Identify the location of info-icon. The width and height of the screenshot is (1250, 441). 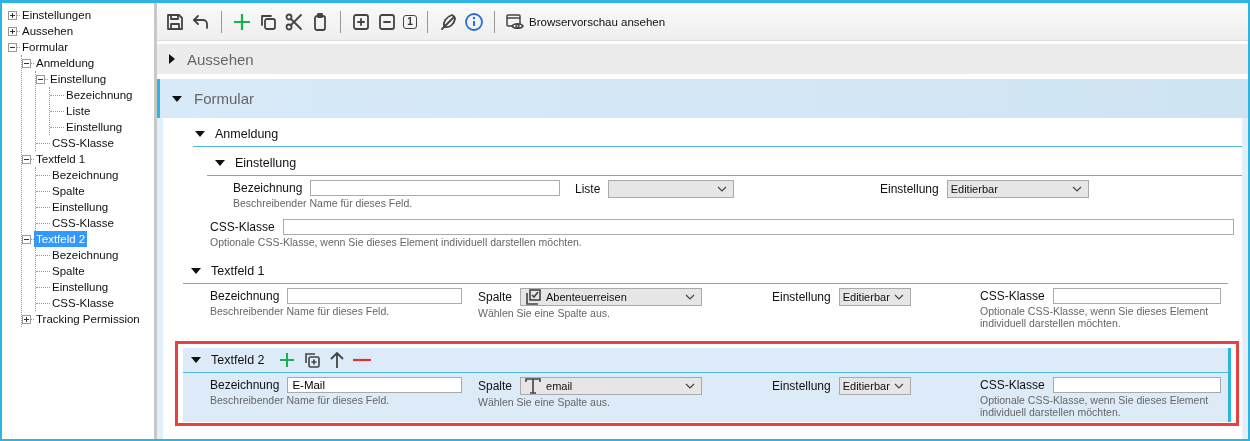
(474, 21).